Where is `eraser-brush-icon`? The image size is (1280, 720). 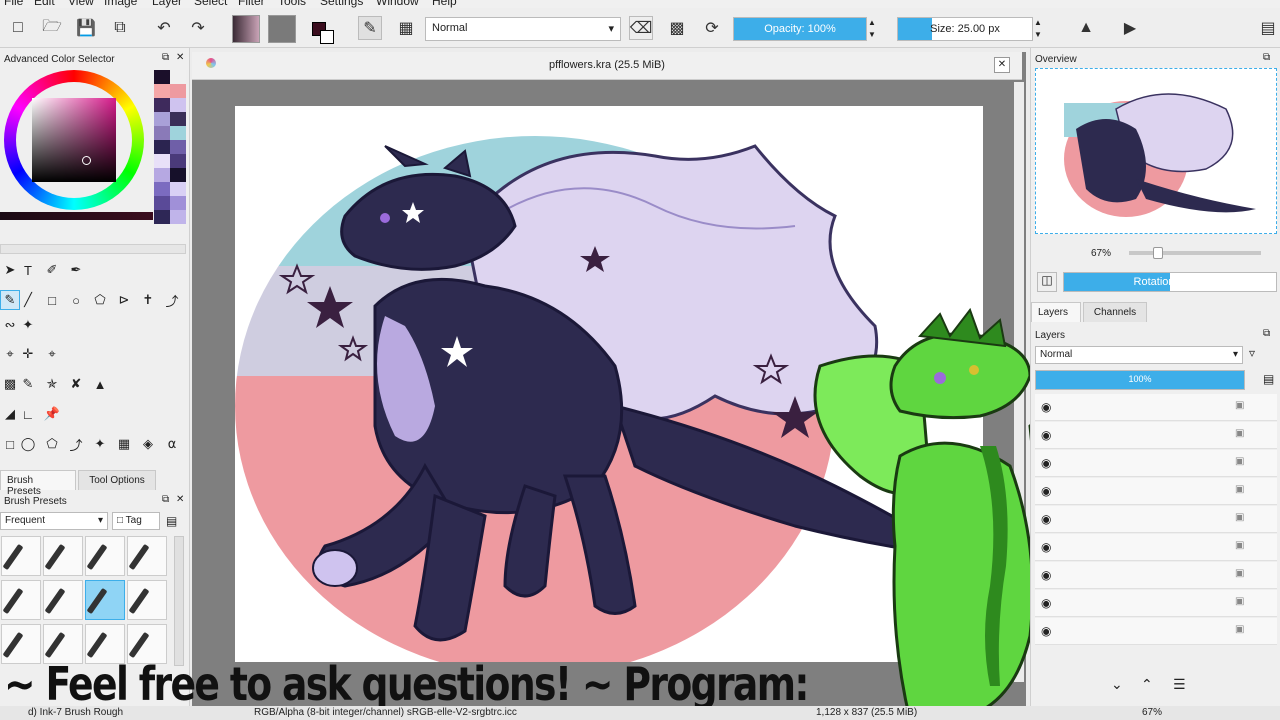
eraser-brush-icon is located at coordinates (21, 556).